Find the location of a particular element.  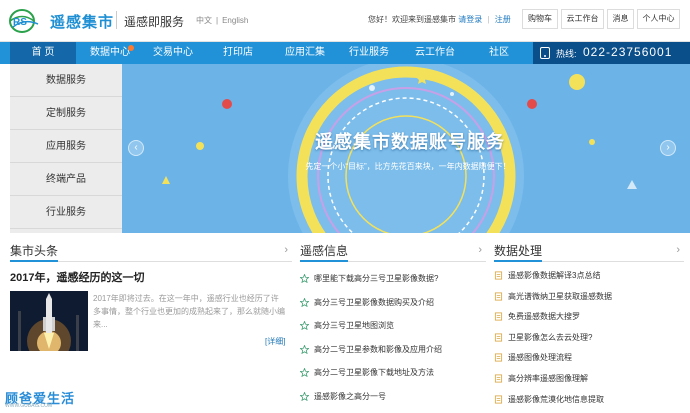

sidebar-item-industry-services: 行业服务 is located at coordinates (66, 212).